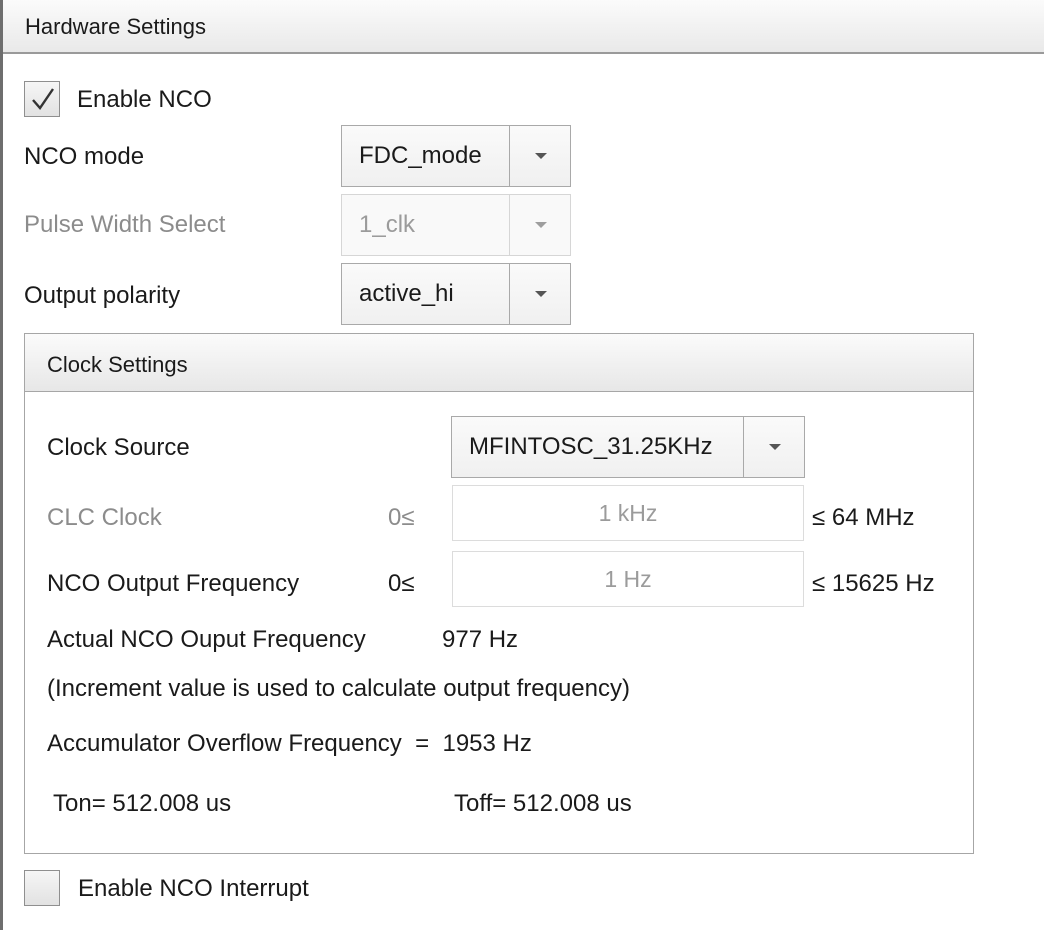 Image resolution: width=1044 pixels, height=930 pixels. What do you see at coordinates (102, 295) in the screenshot?
I see `output-polarity-label: Output polarity` at bounding box center [102, 295].